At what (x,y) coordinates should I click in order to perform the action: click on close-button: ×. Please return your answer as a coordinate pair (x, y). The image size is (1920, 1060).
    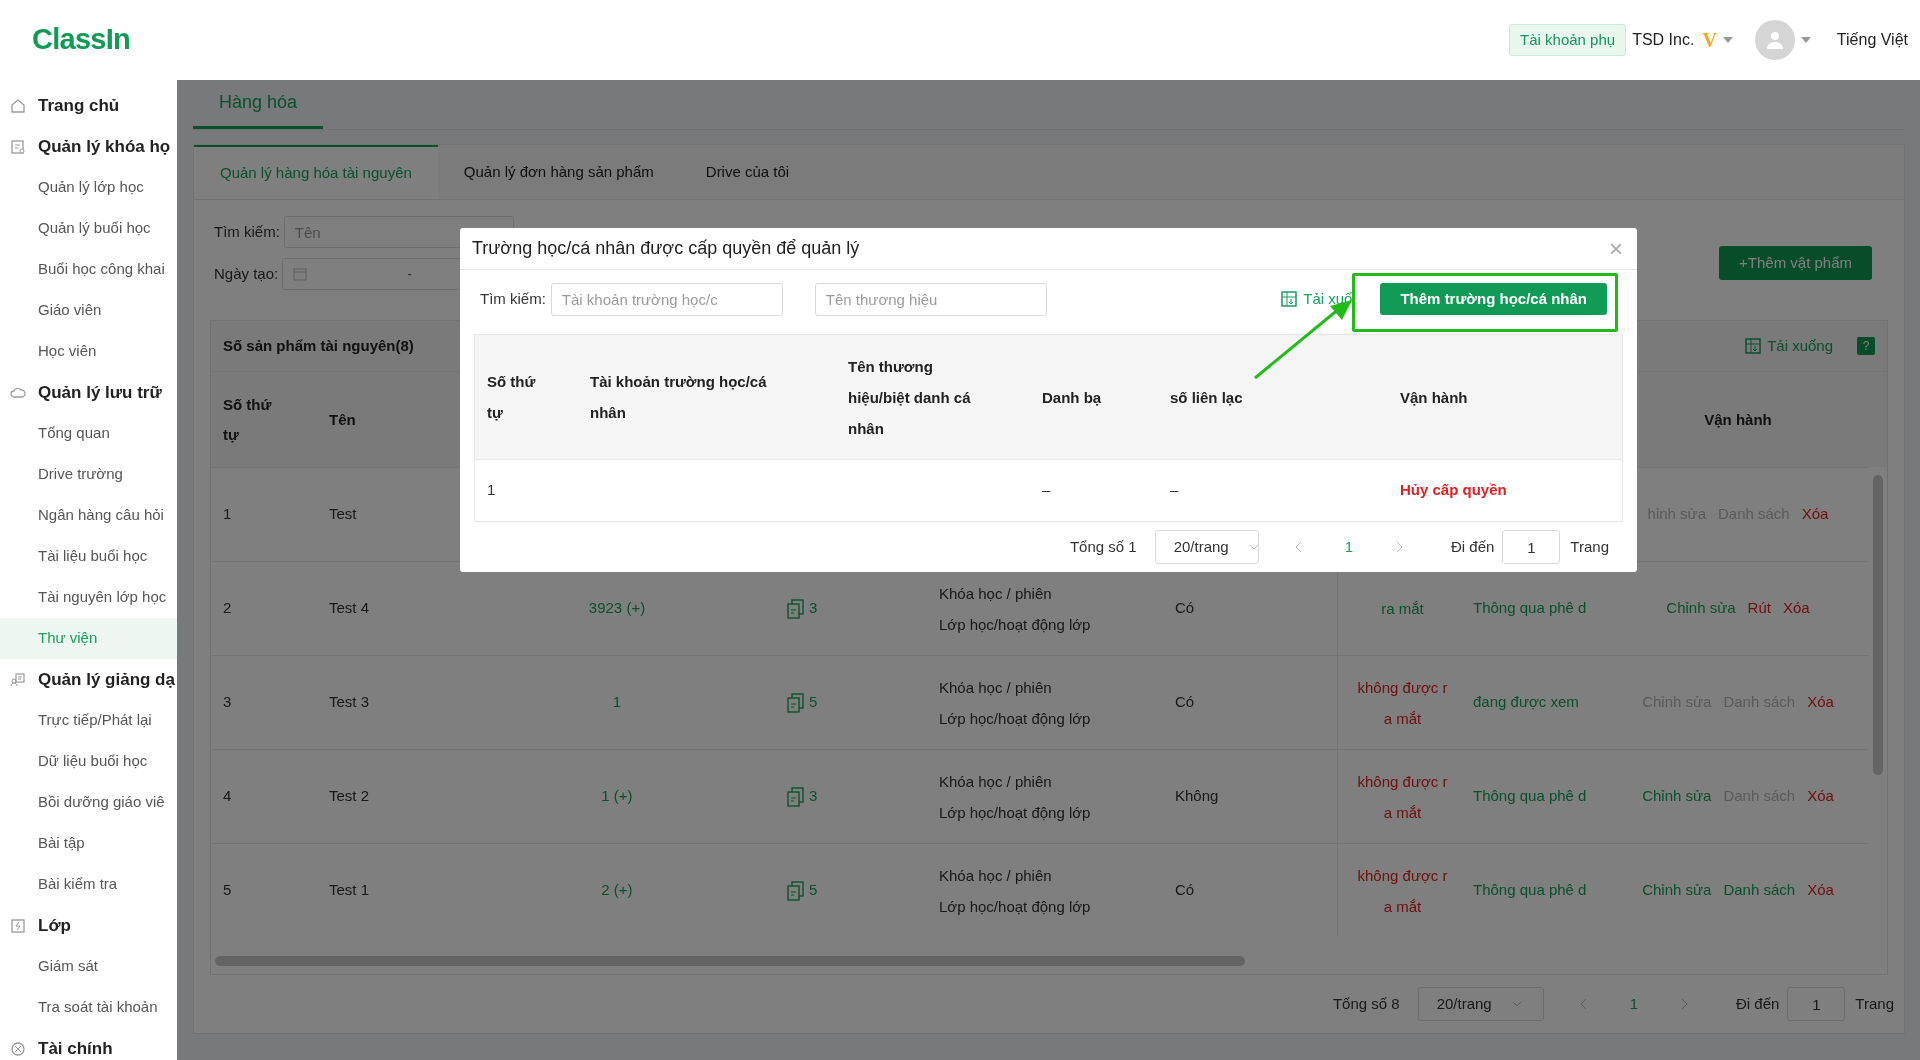
    Looking at the image, I should click on (1616, 248).